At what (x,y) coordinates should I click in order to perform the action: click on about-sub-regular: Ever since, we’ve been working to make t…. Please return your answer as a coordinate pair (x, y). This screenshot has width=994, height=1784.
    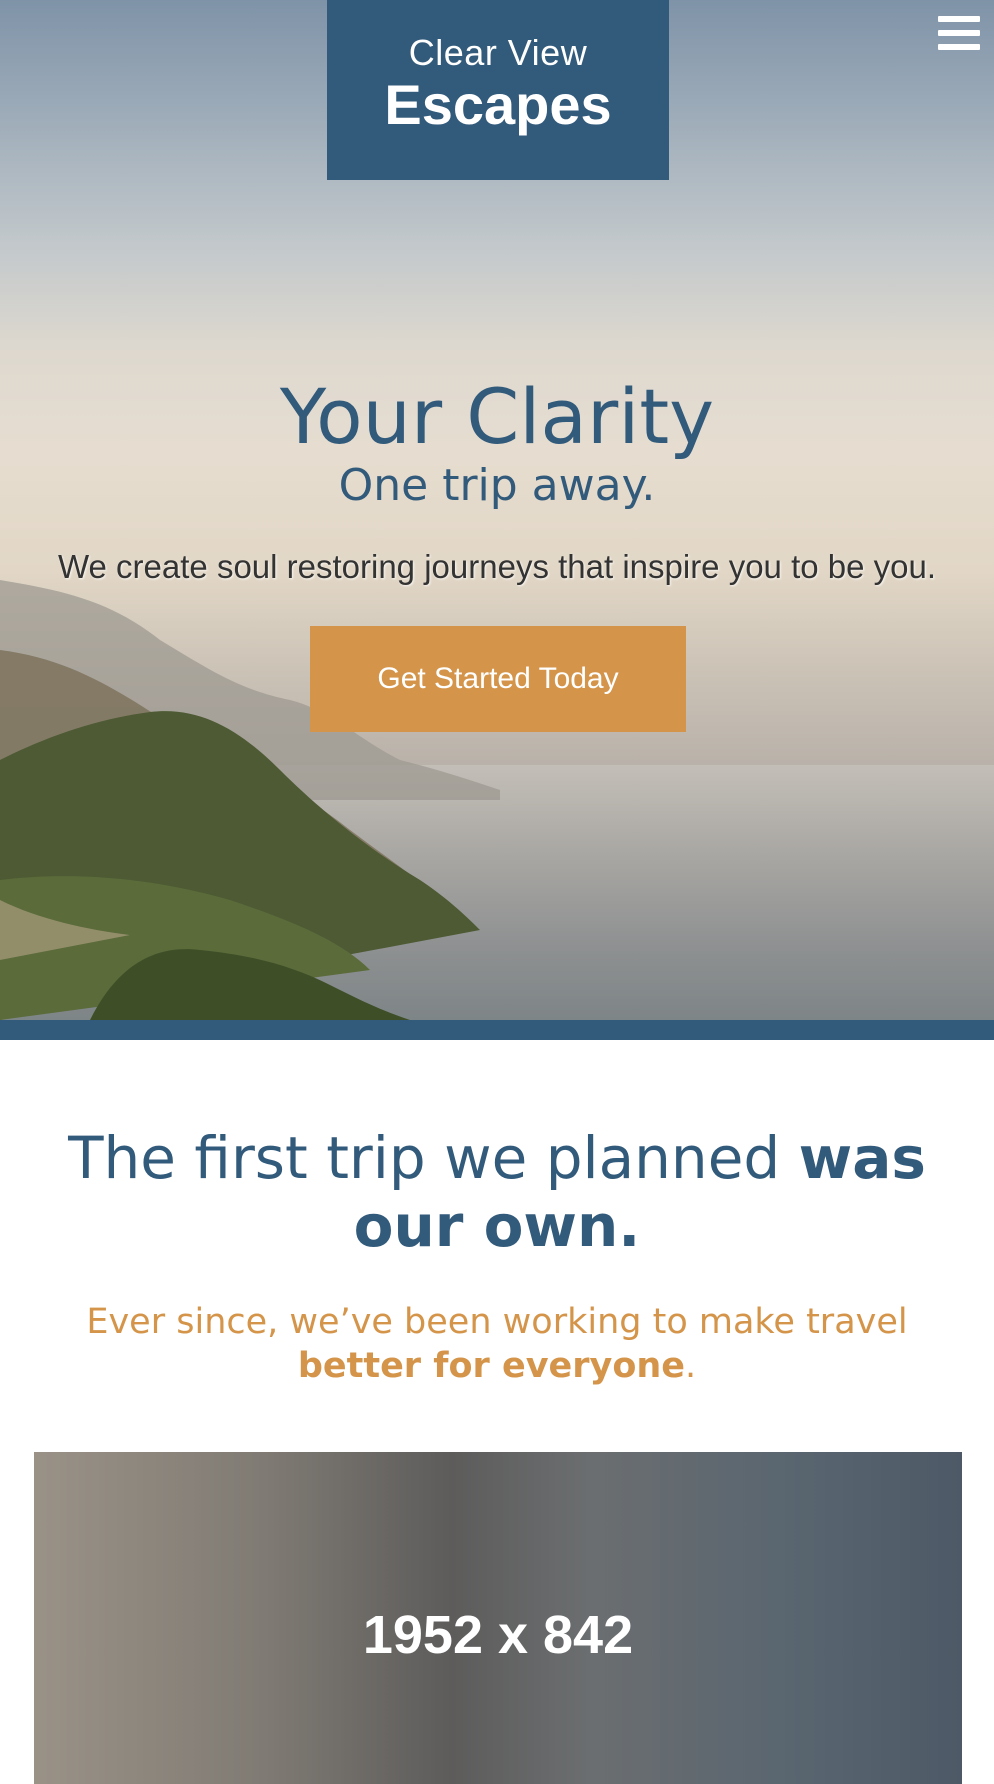
    Looking at the image, I should click on (497, 1322).